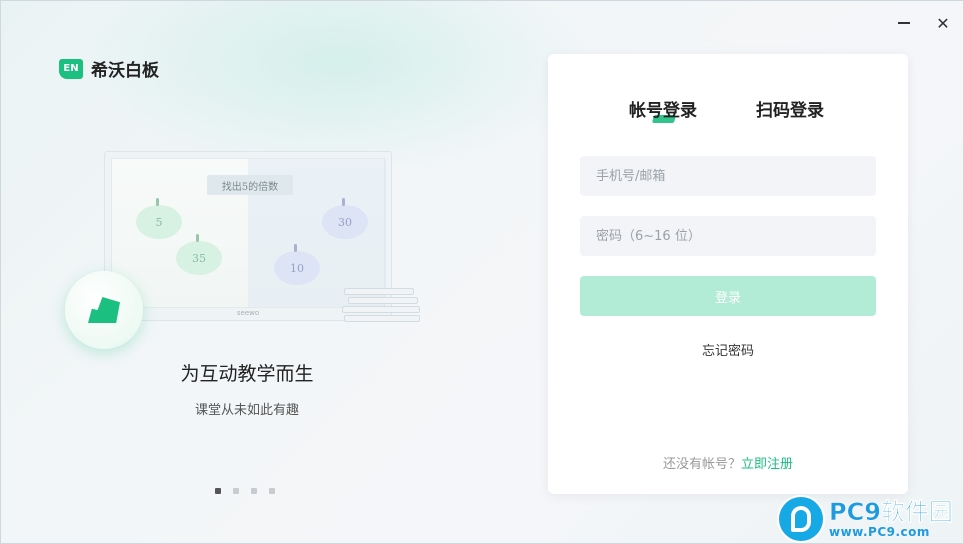 The width and height of the screenshot is (964, 544). I want to click on close-button: ✕, so click(943, 23).